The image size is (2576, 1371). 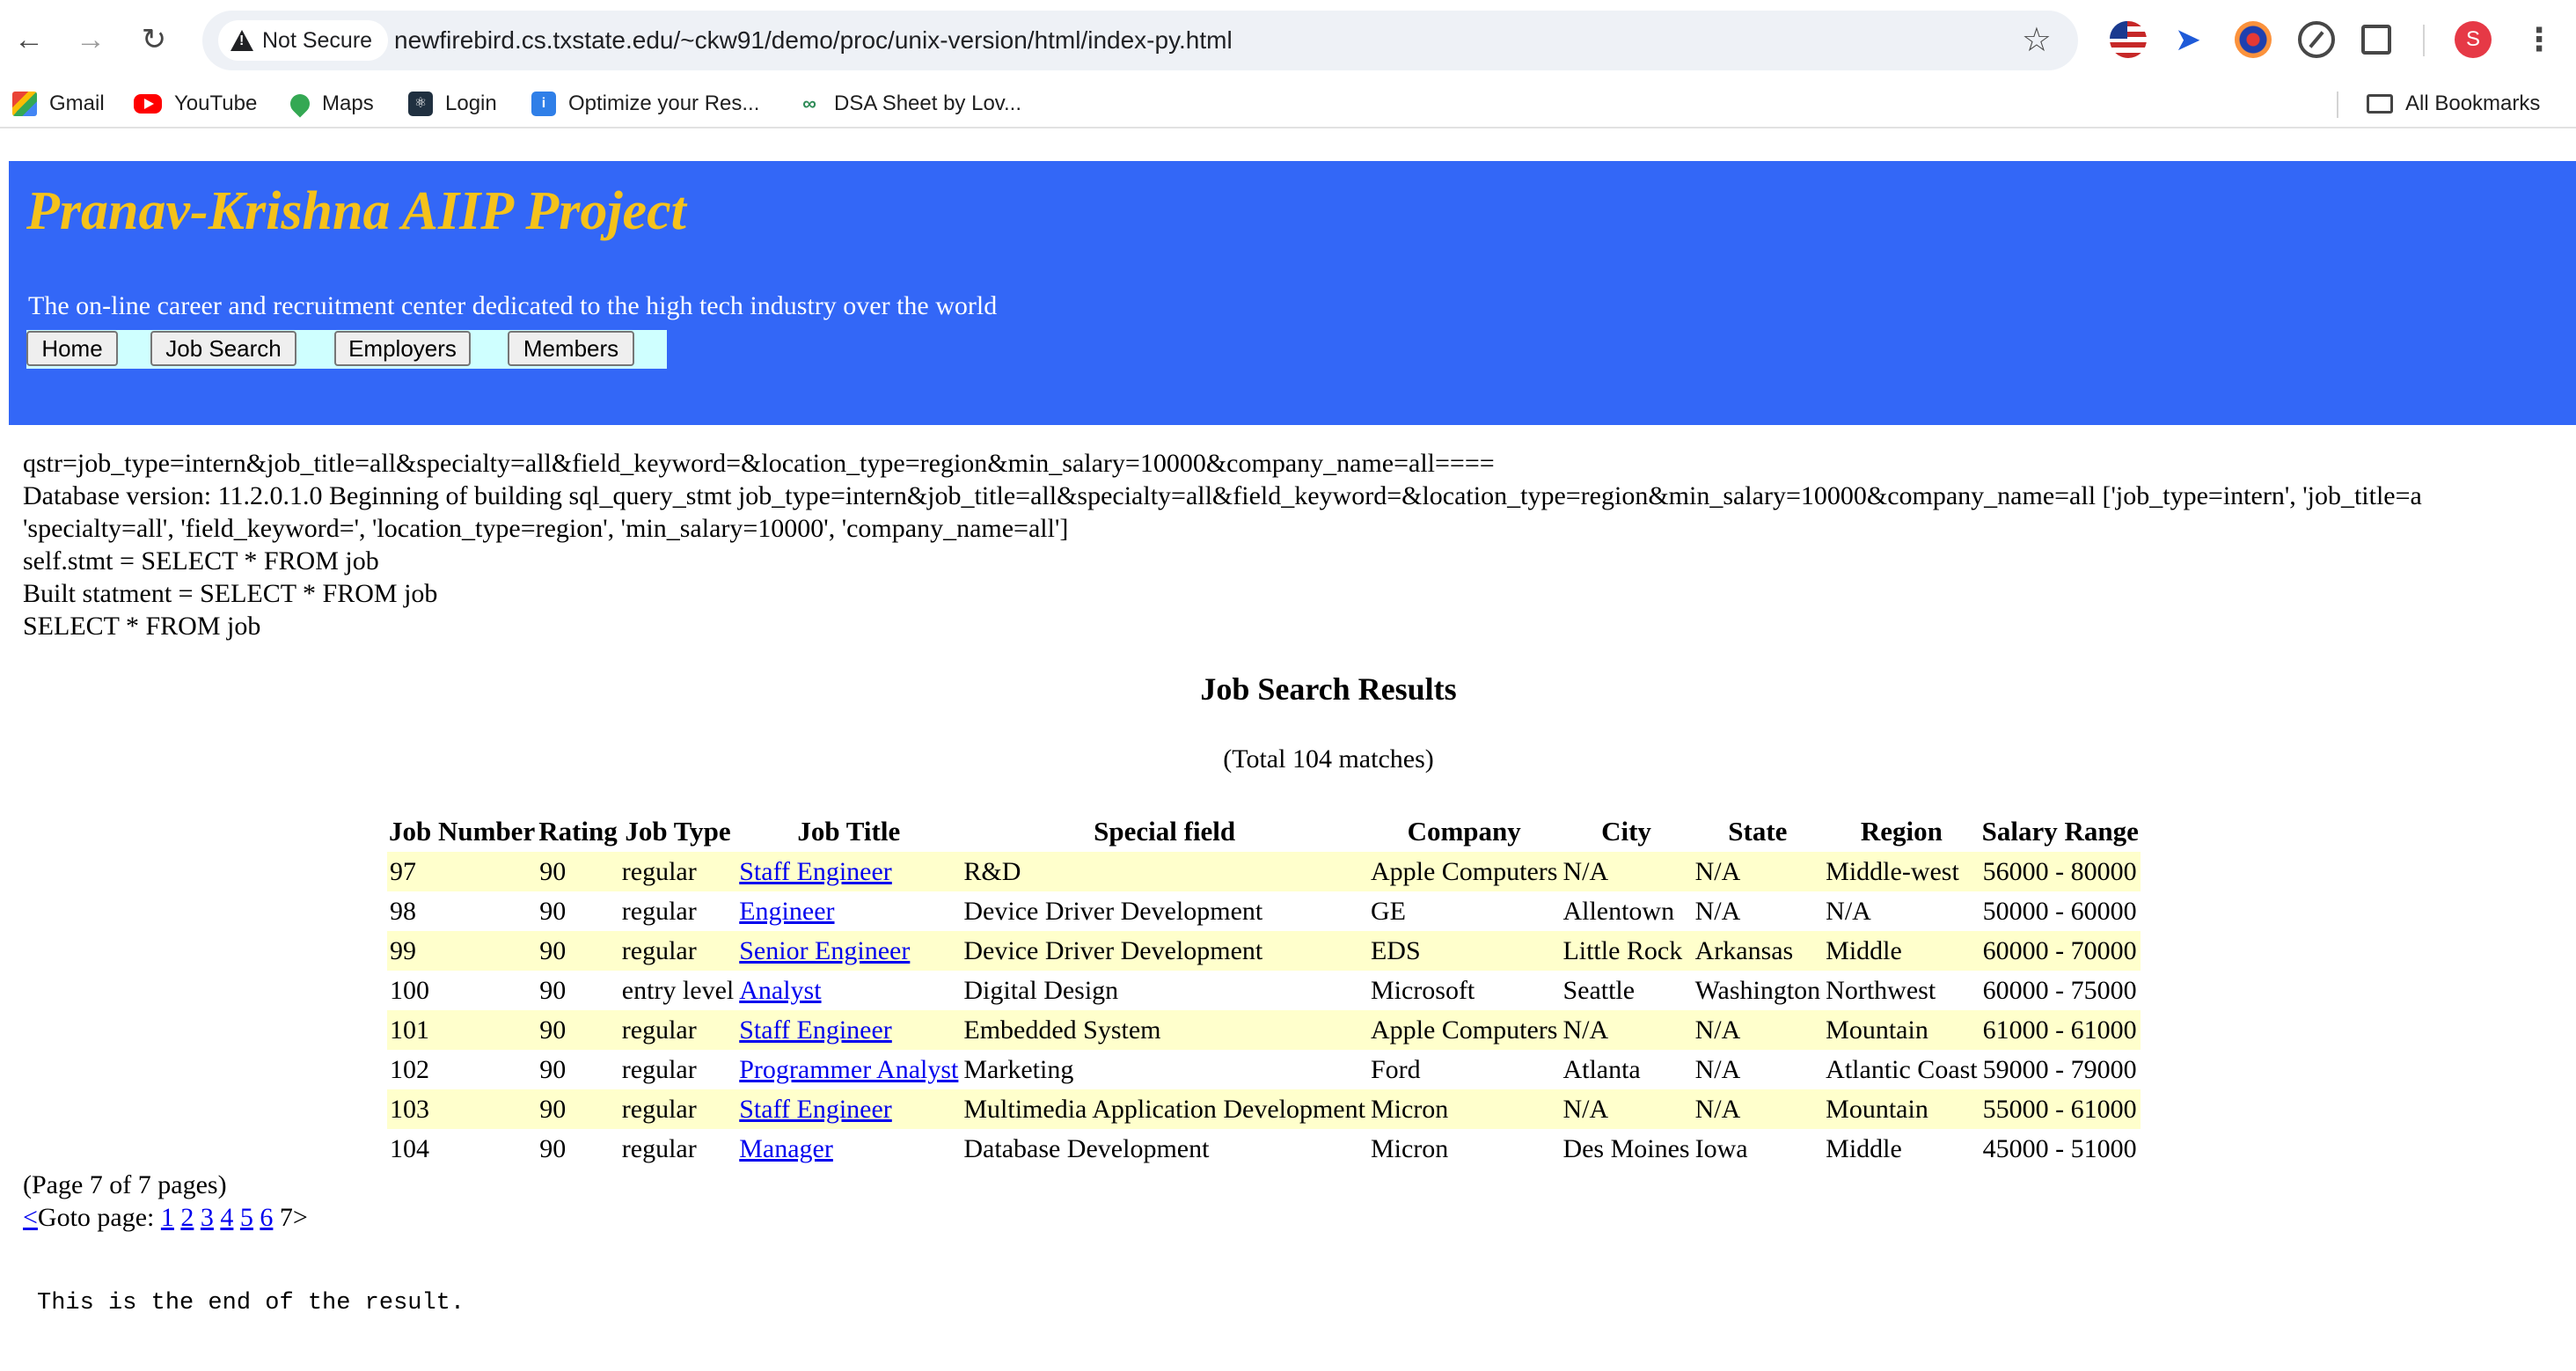 What do you see at coordinates (266, 1217) in the screenshot?
I see `page-link-6: 6` at bounding box center [266, 1217].